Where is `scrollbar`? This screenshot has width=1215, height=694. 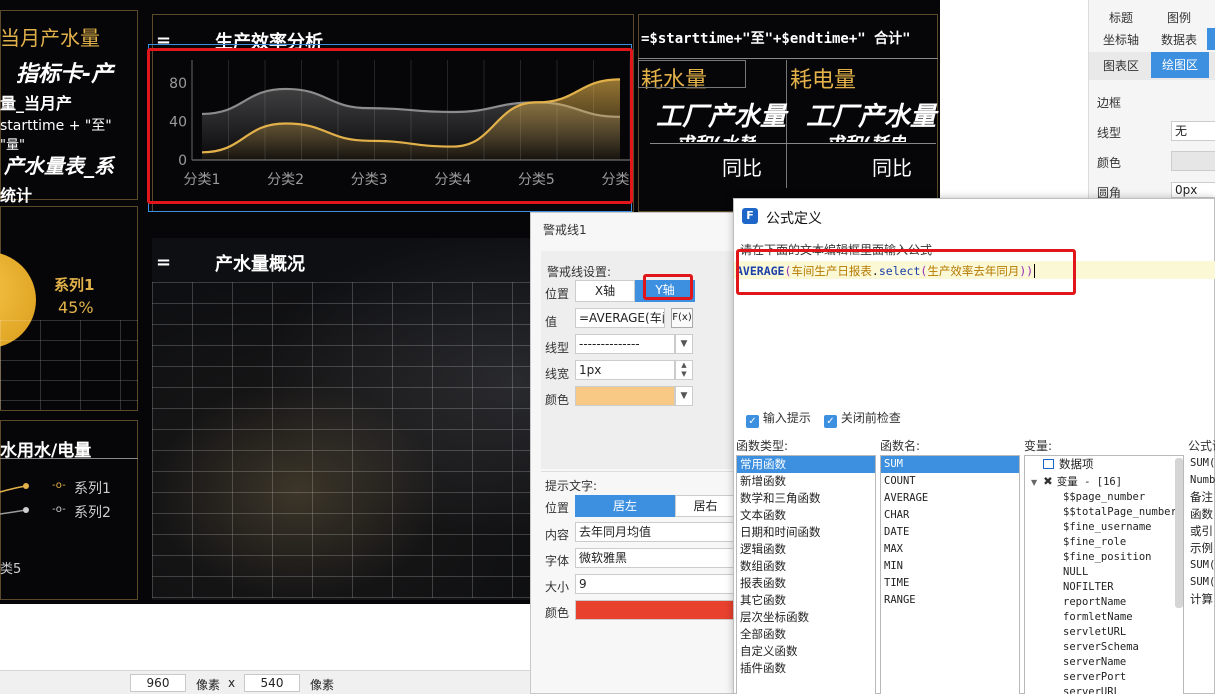
scrollbar is located at coordinates (1179, 533).